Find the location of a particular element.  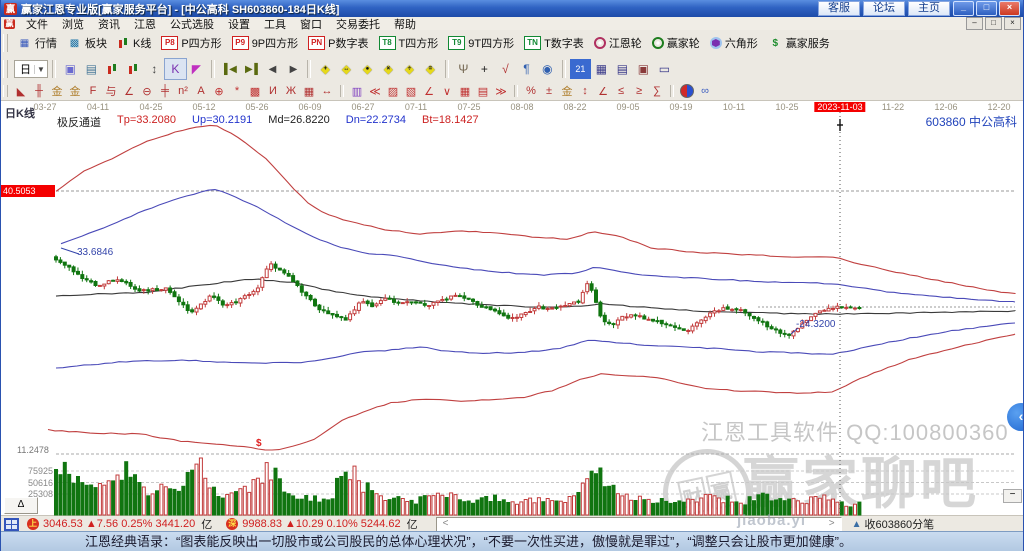

draw-tool-icon-a14: И is located at coordinates (273, 91).